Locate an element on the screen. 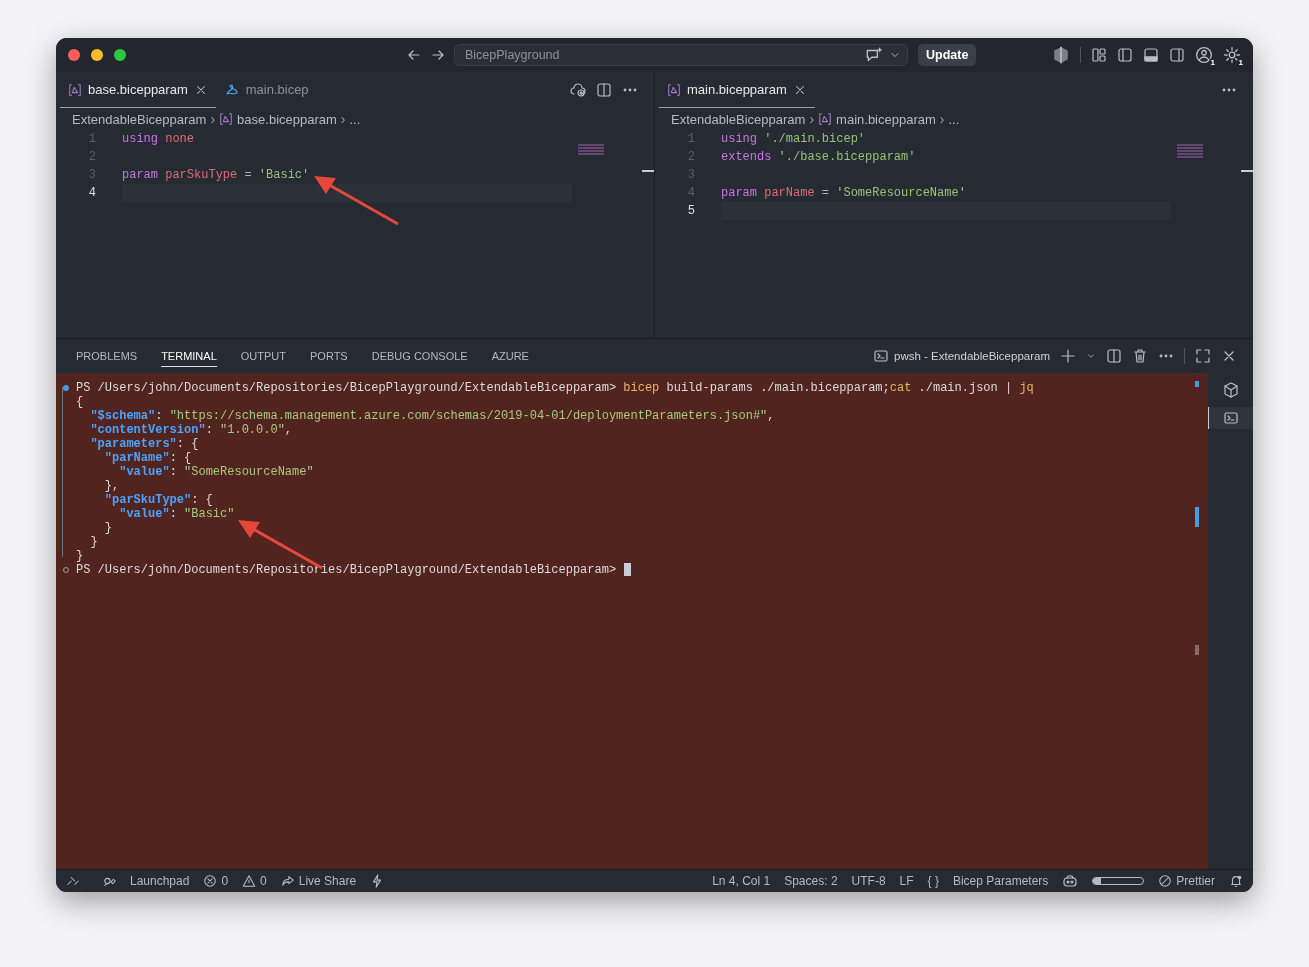  plus-icon is located at coordinates (1068, 356).